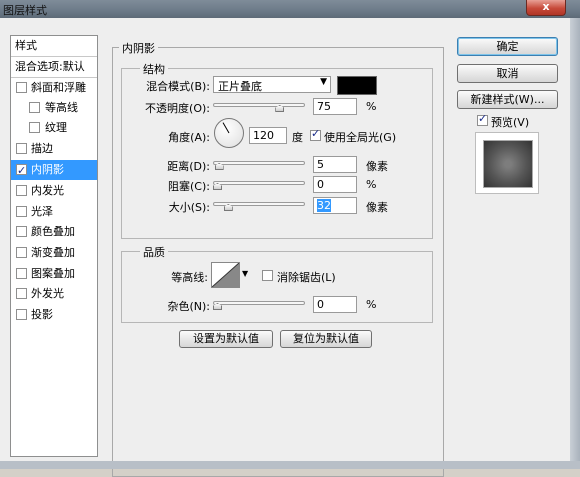  What do you see at coordinates (371, 304) in the screenshot?
I see `noise-unit: %` at bounding box center [371, 304].